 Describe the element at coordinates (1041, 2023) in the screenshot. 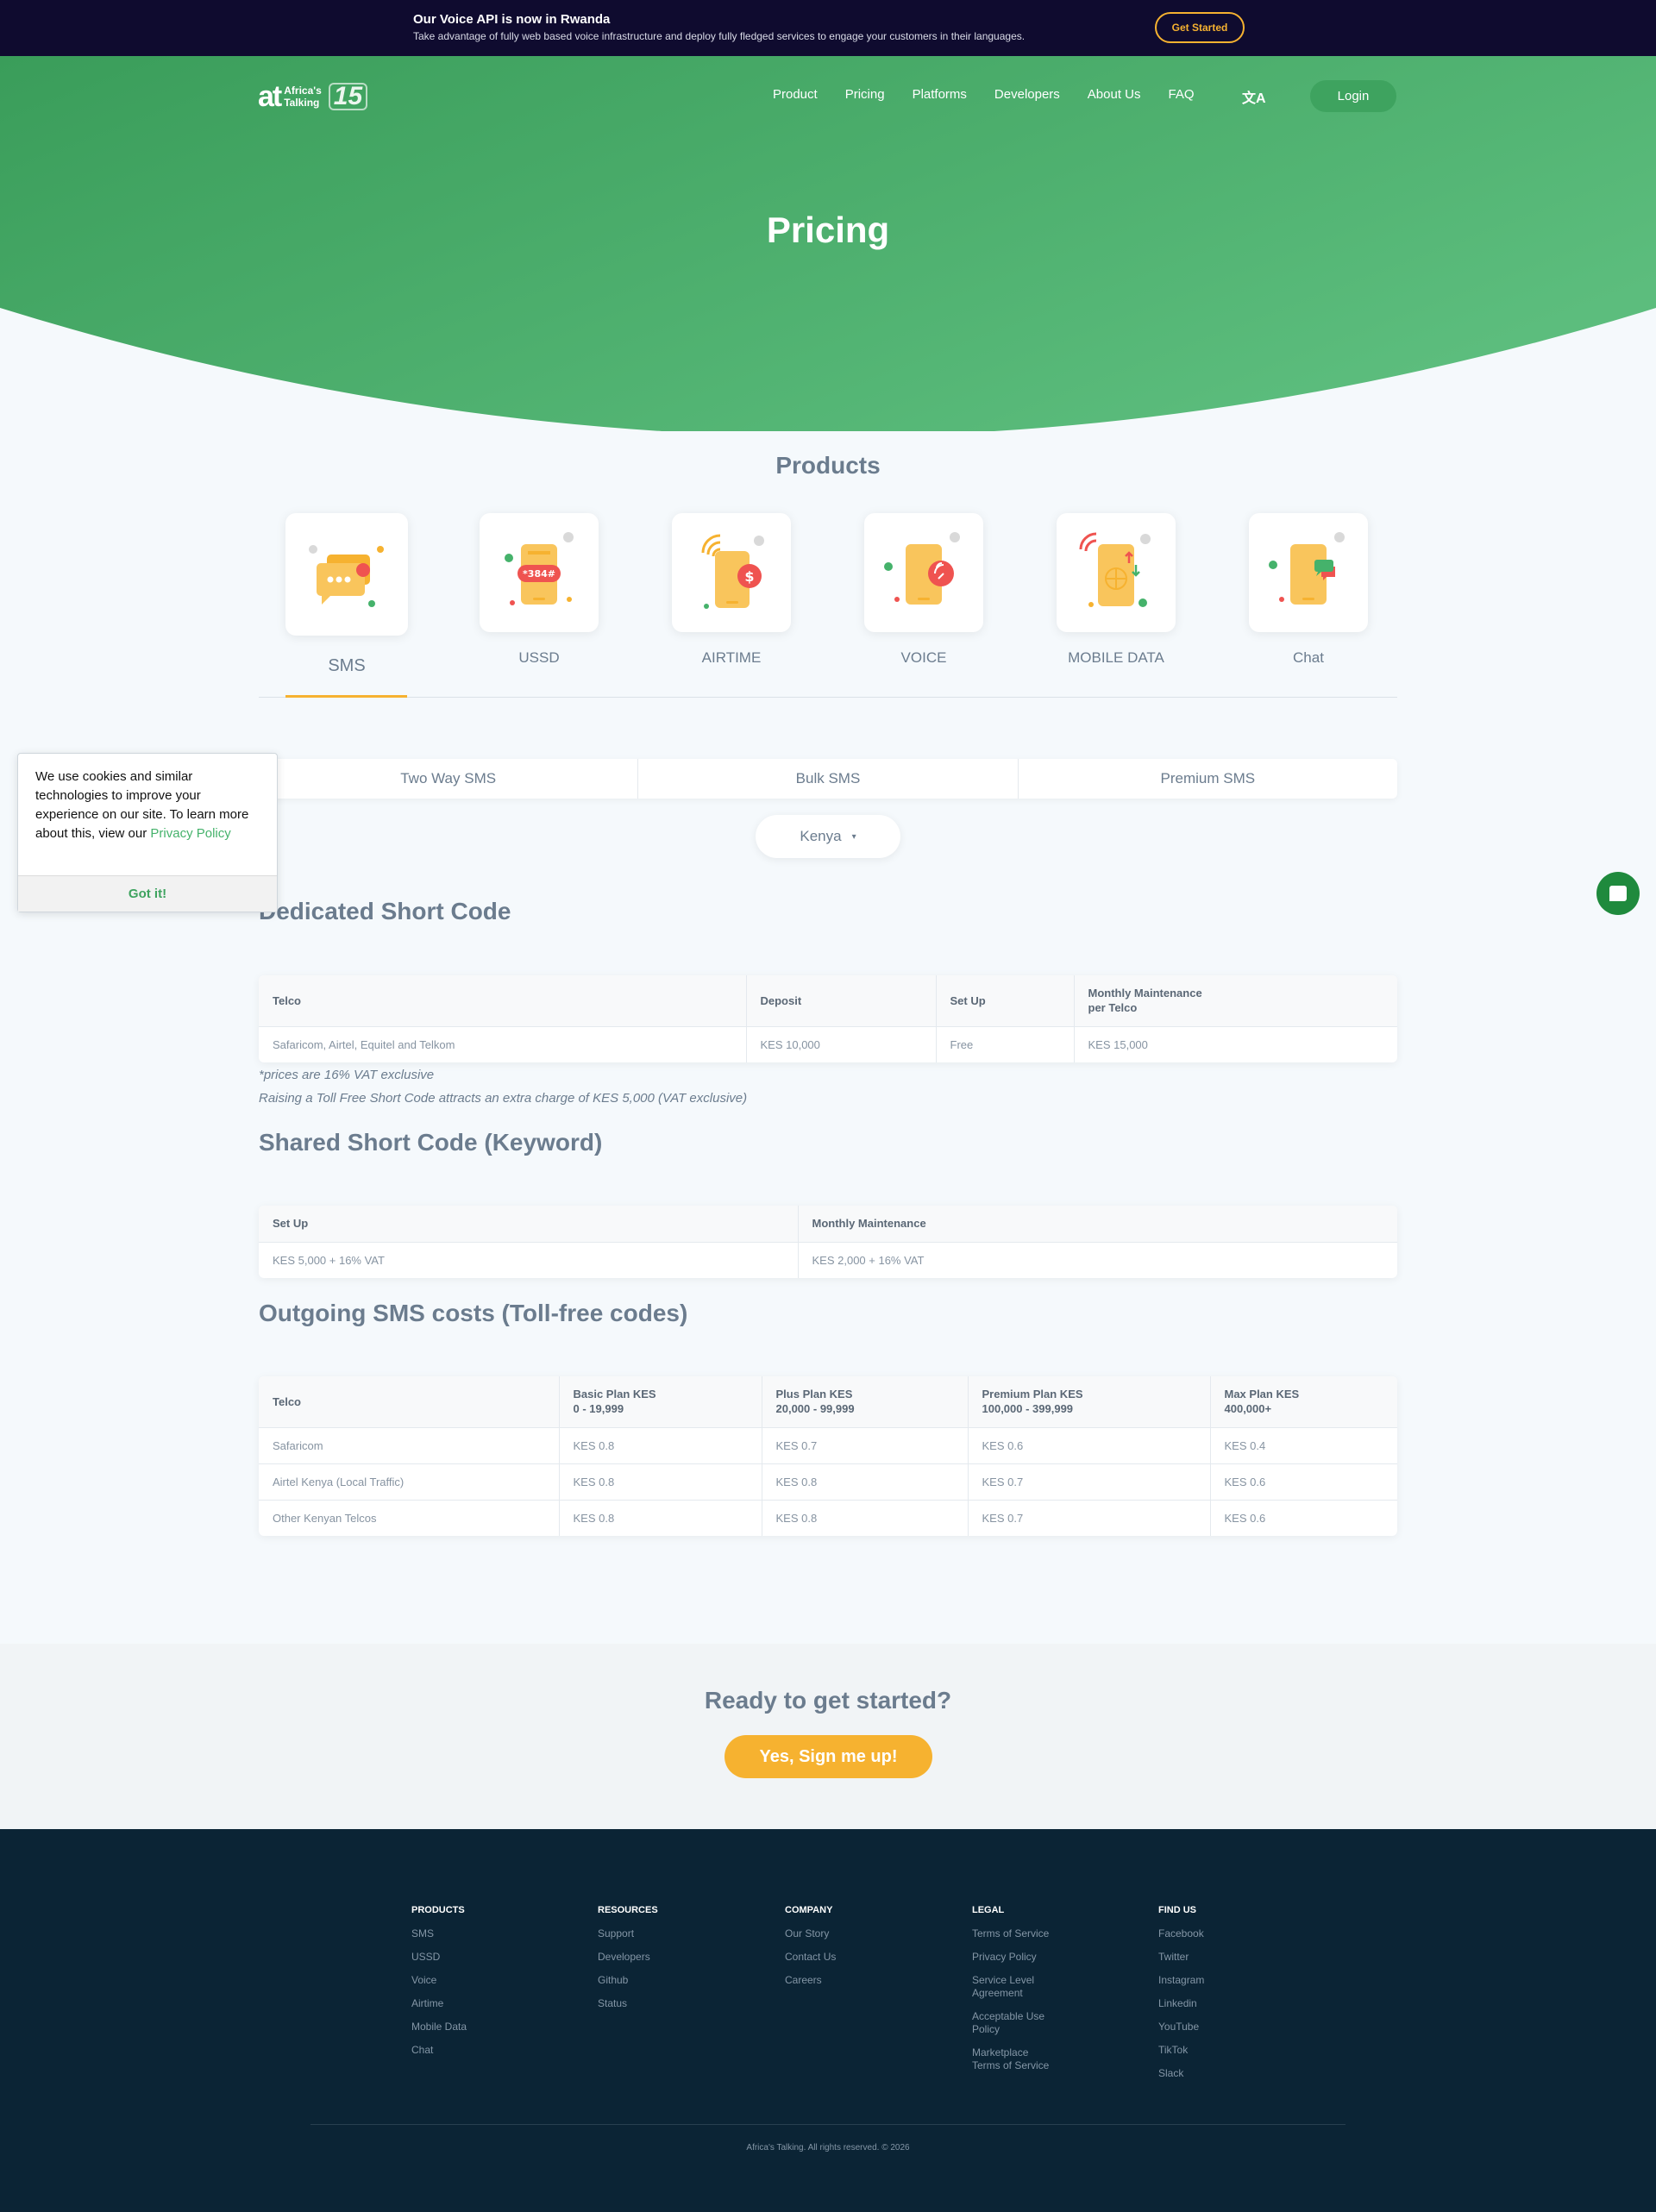

I see `footer-link: Acceptable Use Policy` at that location.